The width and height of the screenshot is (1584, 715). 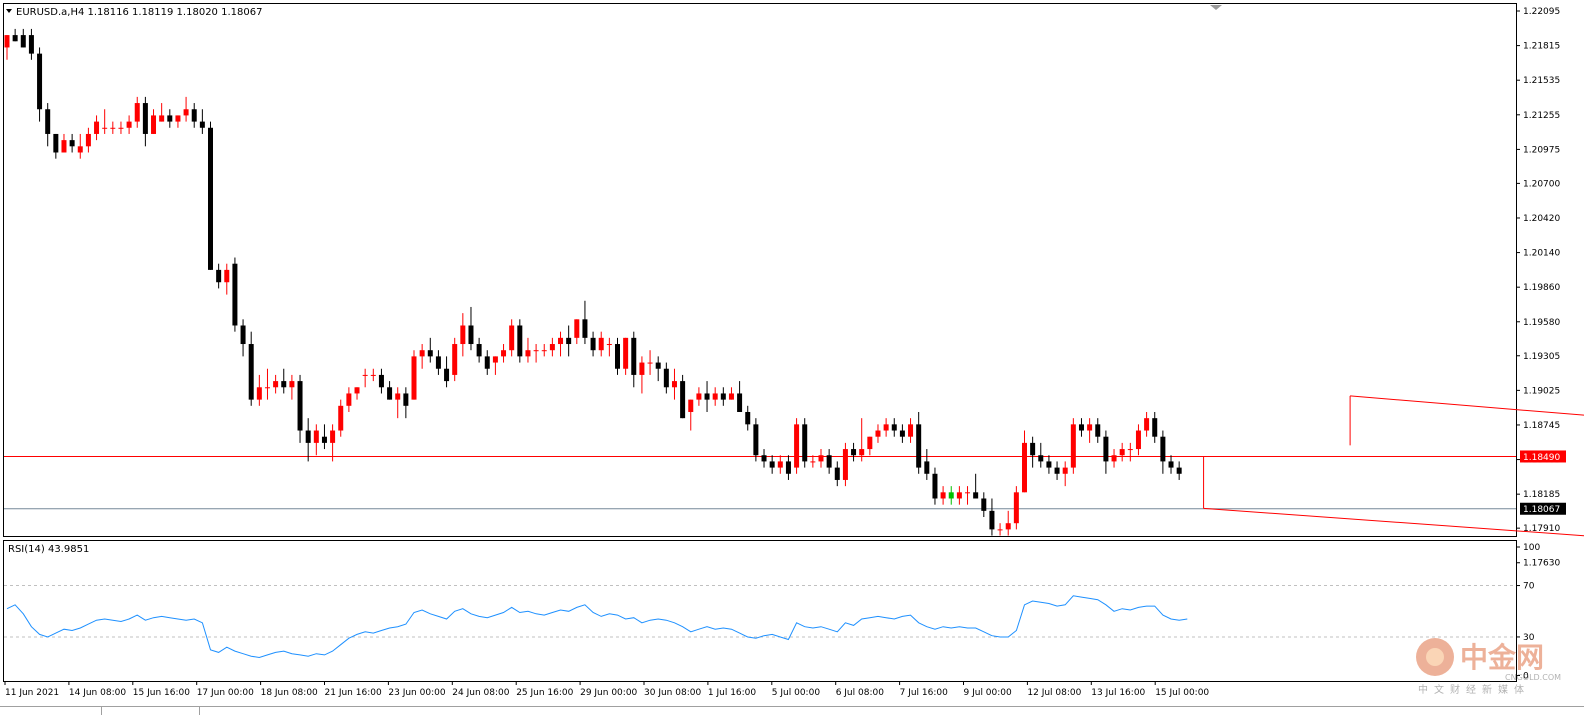 What do you see at coordinates (32, 693) in the screenshot?
I see `time-tick-label: 11 Jun 2021` at bounding box center [32, 693].